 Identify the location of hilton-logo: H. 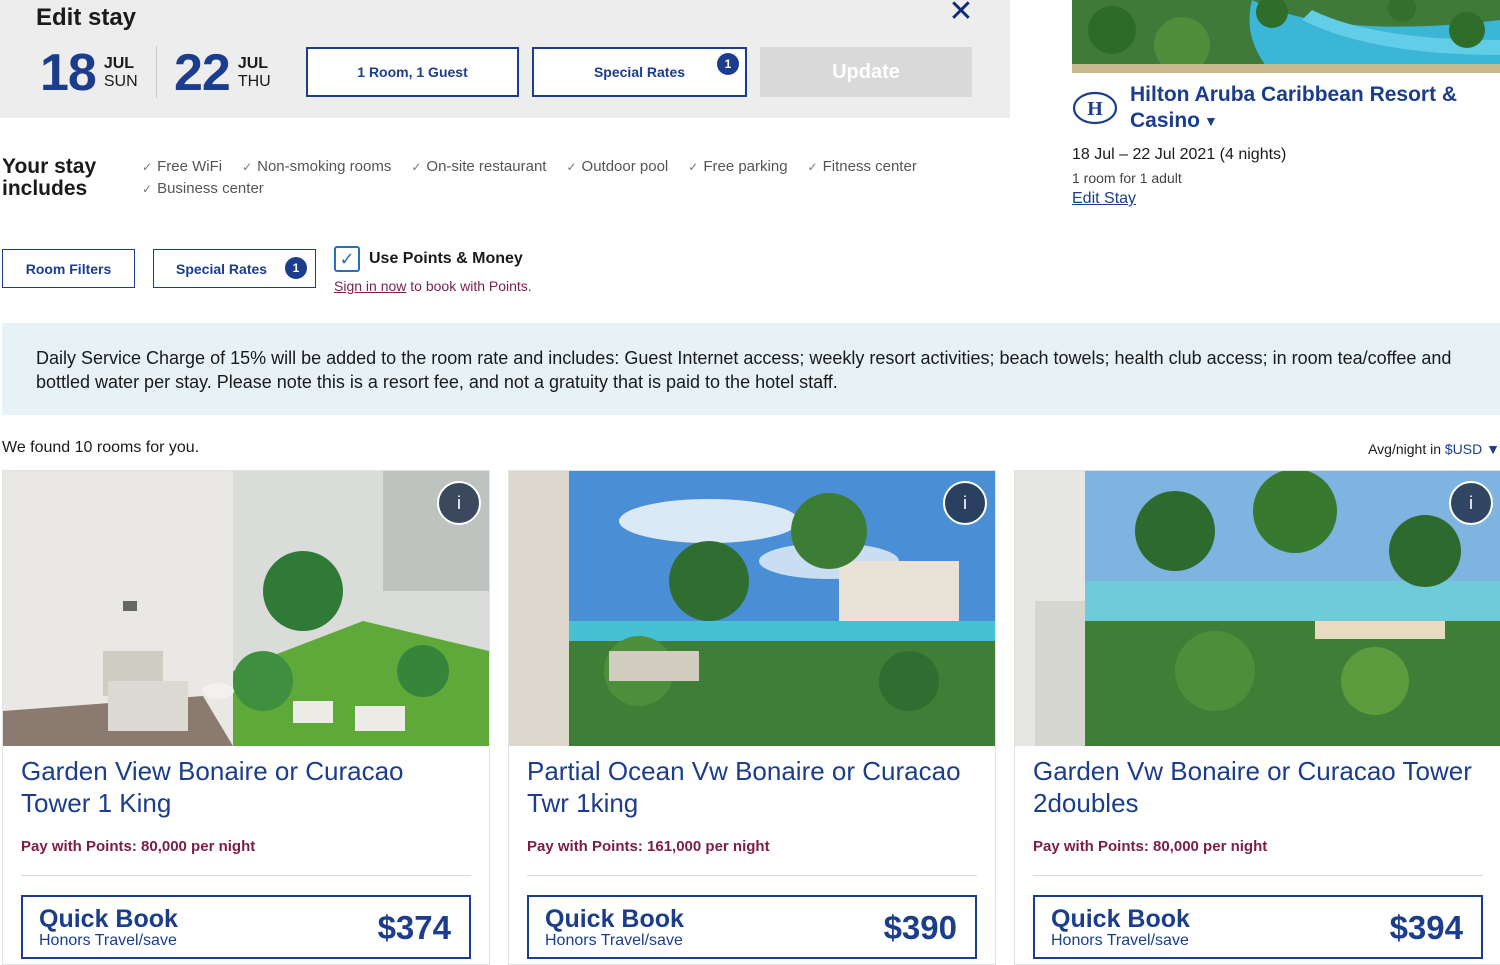
(1095, 108).